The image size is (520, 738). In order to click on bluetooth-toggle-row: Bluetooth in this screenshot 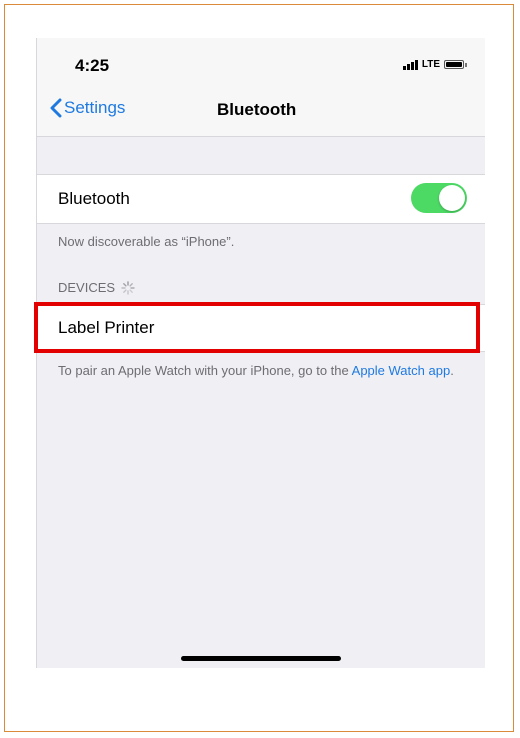, I will do `click(261, 199)`.